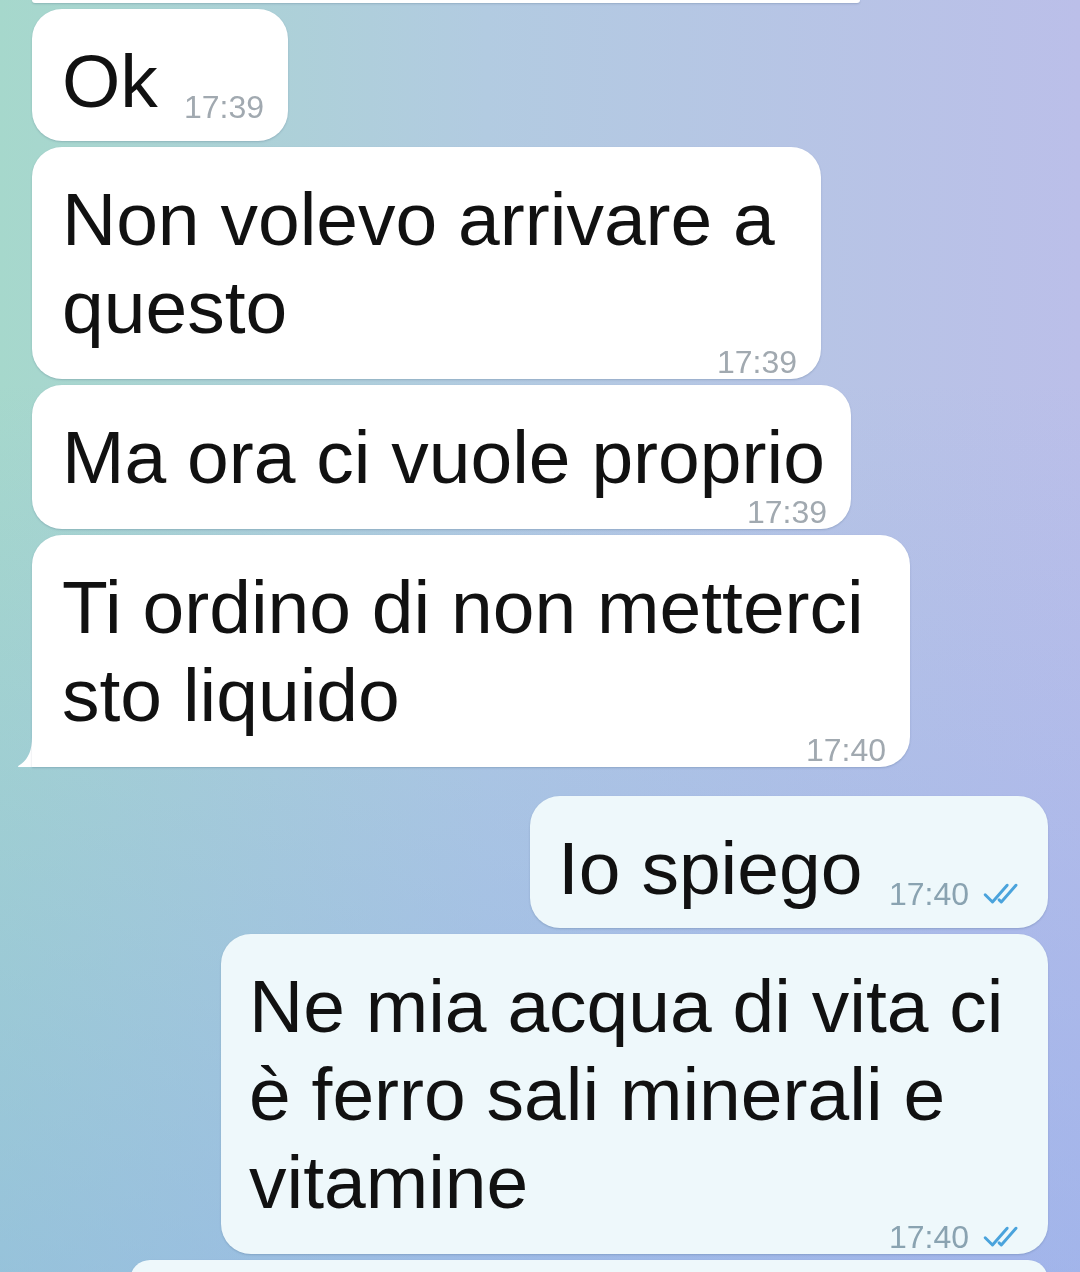 This screenshot has height=1272, width=1080. Describe the element at coordinates (443, 457) in the screenshot. I see `message-text: Ma ora ci vuole proprio` at that location.